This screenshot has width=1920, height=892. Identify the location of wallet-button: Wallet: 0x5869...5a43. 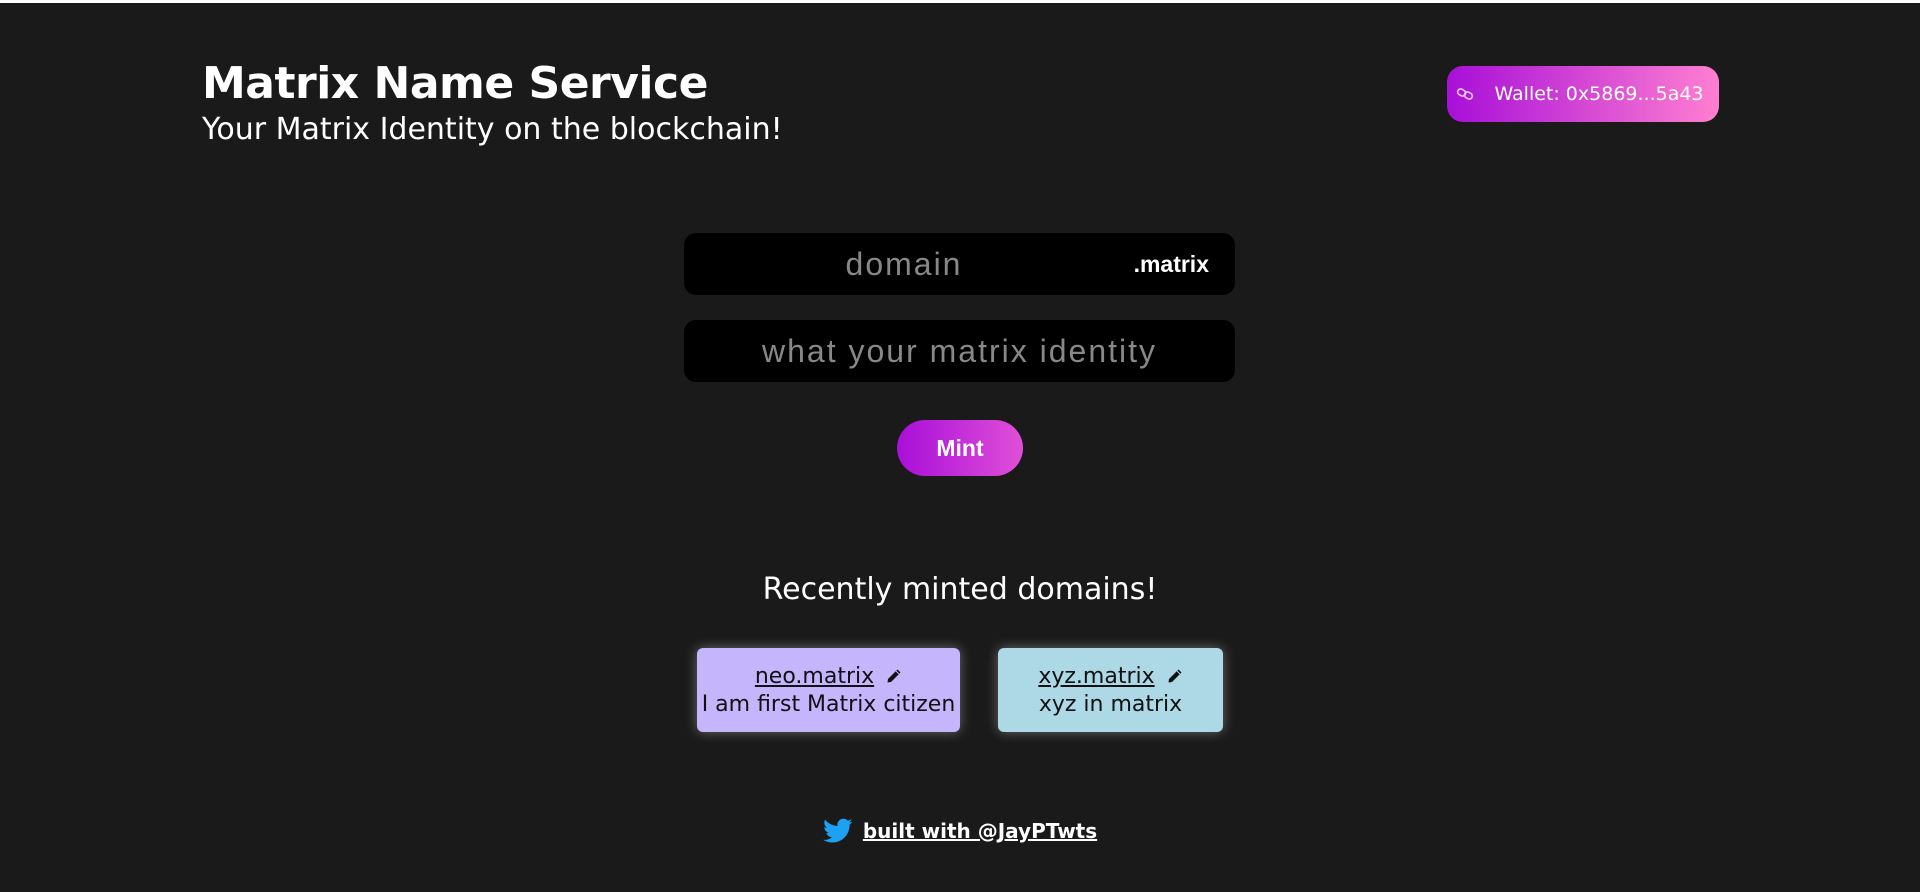
(1583, 94).